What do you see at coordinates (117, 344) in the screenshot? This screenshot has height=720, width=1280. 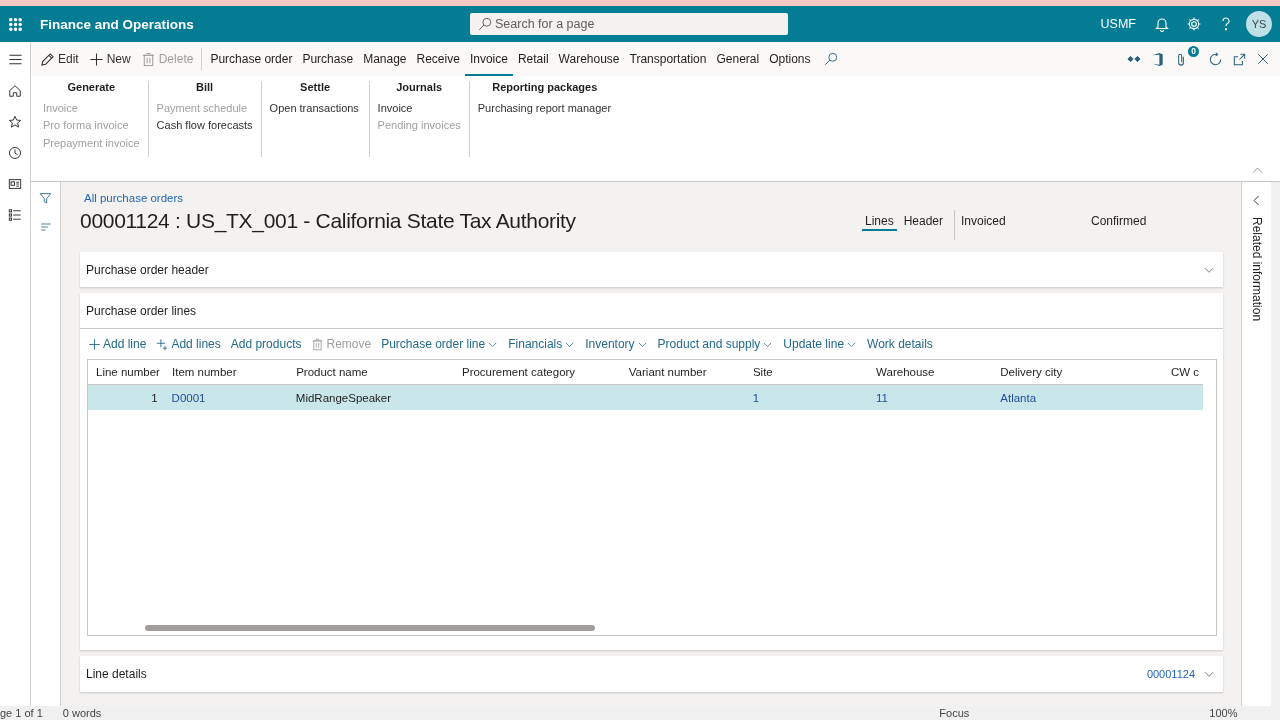 I see `toolbar-button: Add line` at bounding box center [117, 344].